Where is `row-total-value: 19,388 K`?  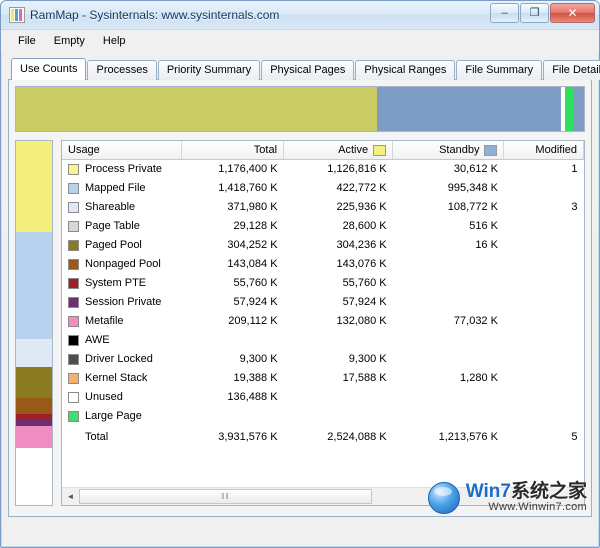
row-total-value: 19,388 K is located at coordinates (255, 378).